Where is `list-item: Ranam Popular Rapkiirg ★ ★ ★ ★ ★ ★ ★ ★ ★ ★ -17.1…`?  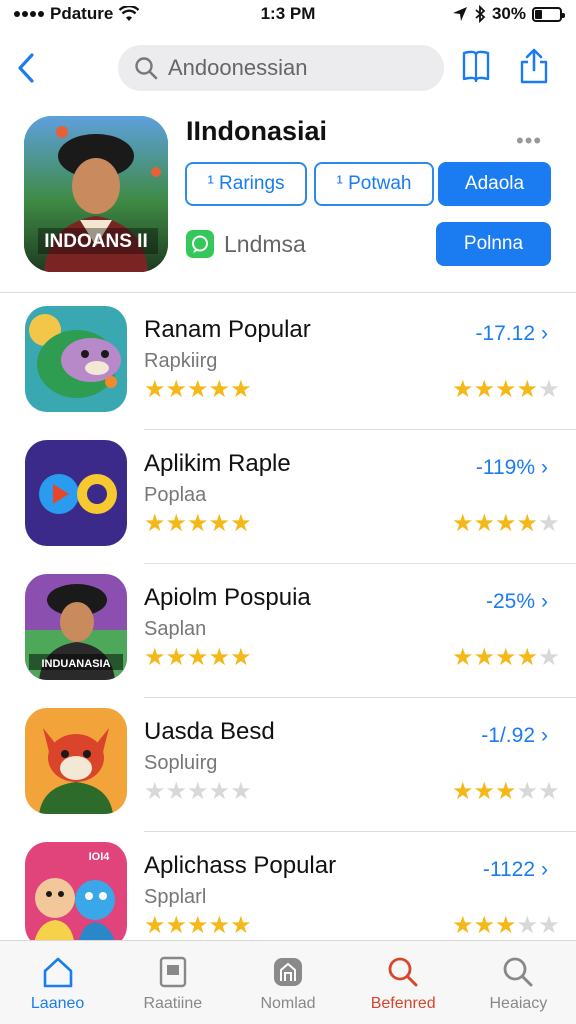 list-item: Ranam Popular Rapkiirg ★ ★ ★ ★ ★ ★ ★ ★ ★ ★ -17.1… is located at coordinates (288, 363).